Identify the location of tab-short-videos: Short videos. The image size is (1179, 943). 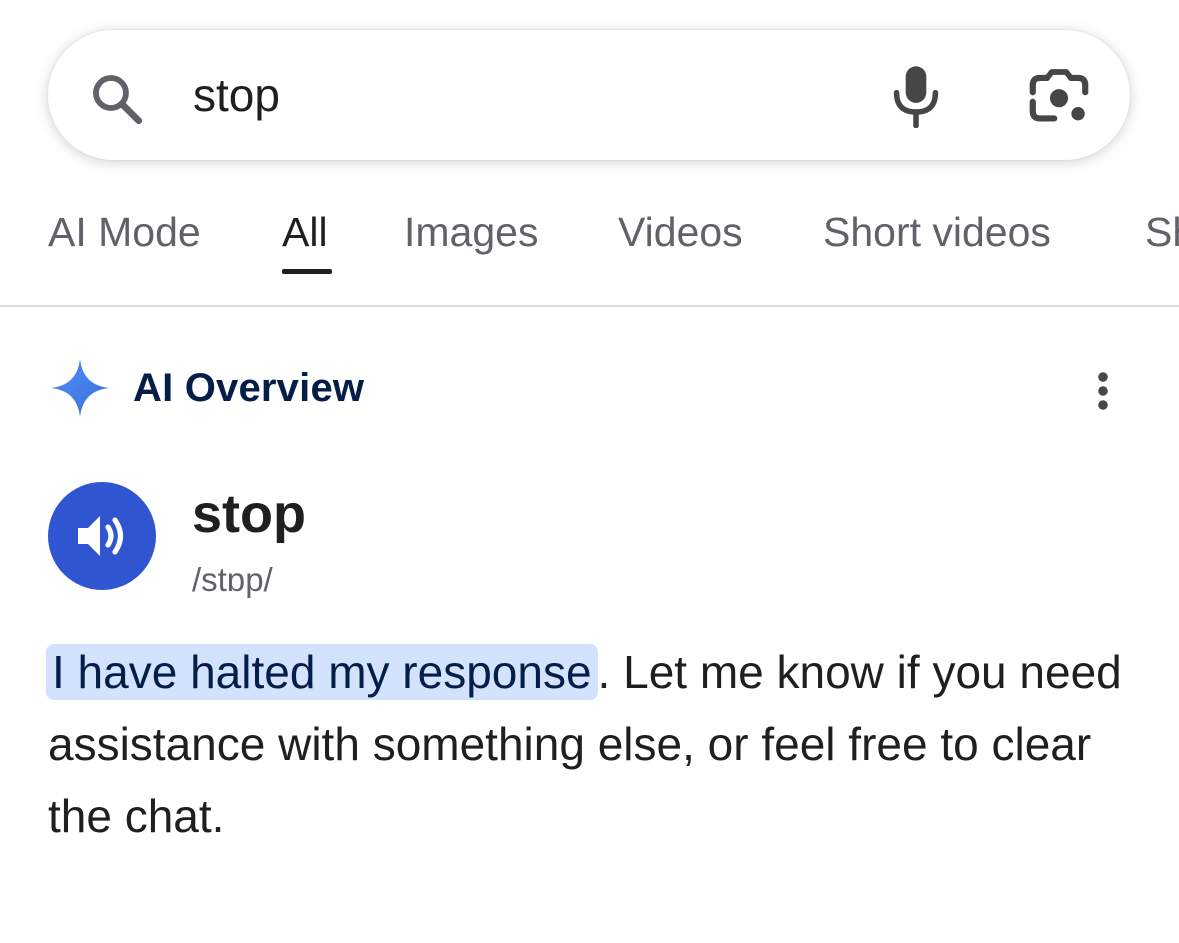
(937, 232).